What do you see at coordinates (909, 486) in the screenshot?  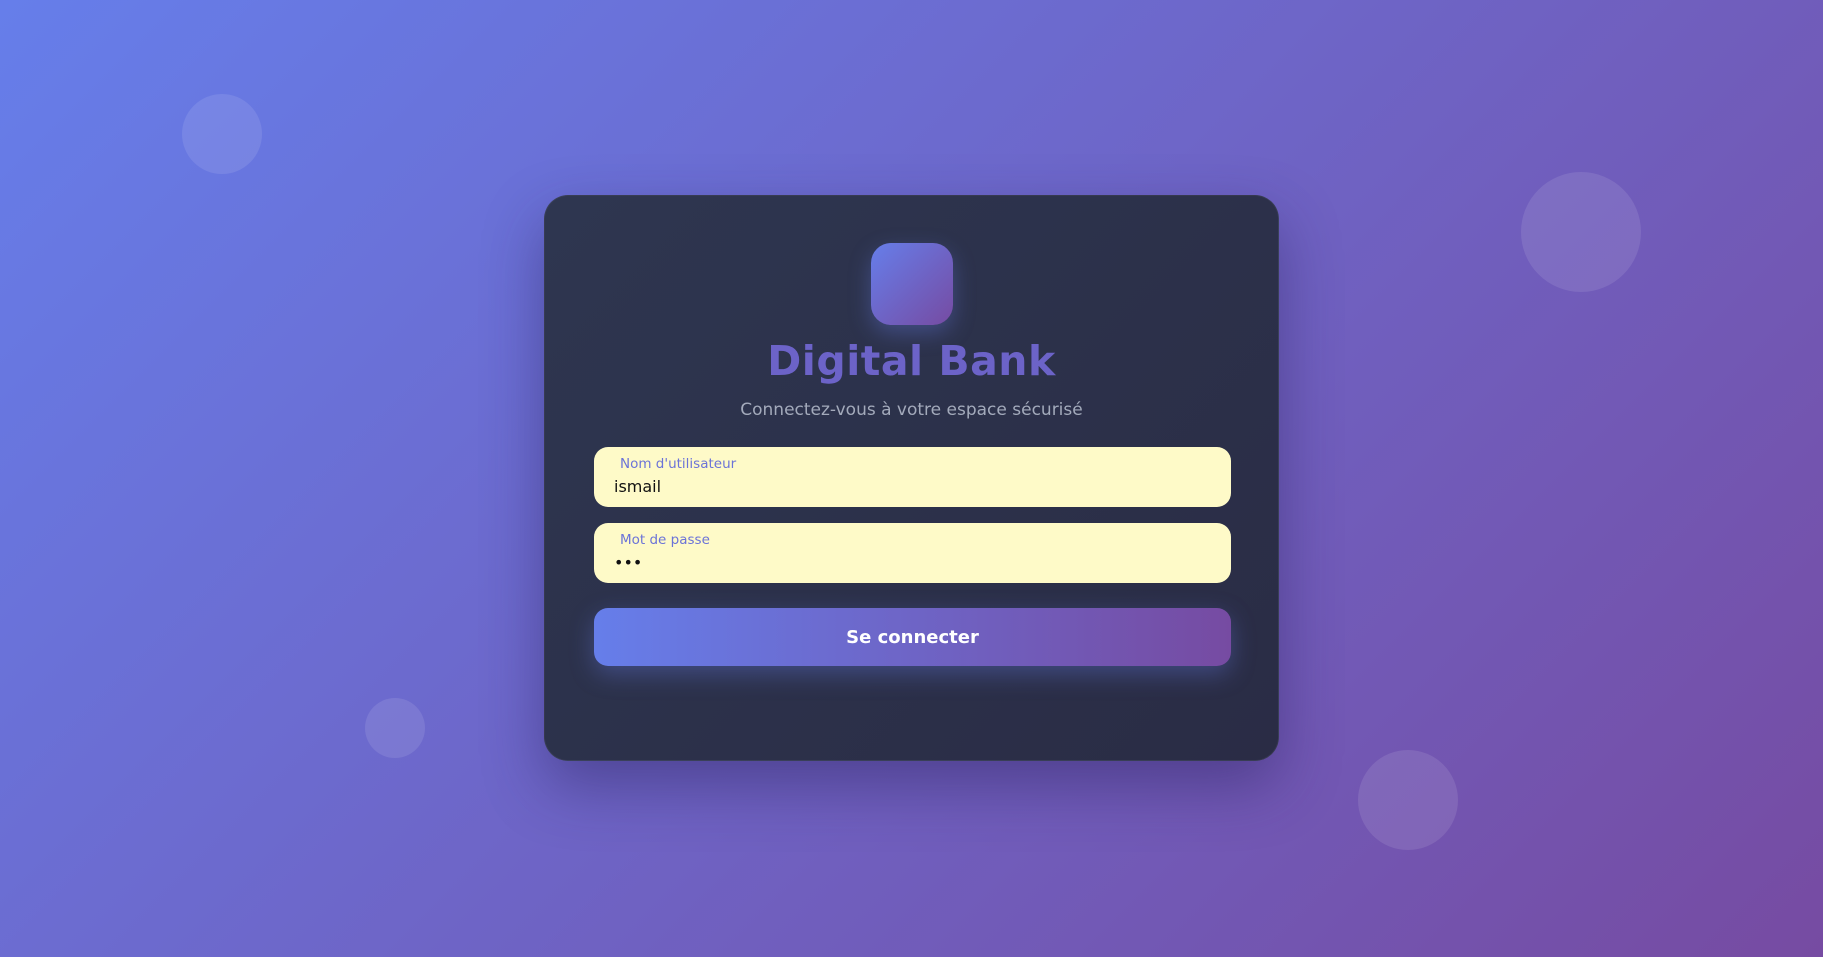 I see `username-input` at bounding box center [909, 486].